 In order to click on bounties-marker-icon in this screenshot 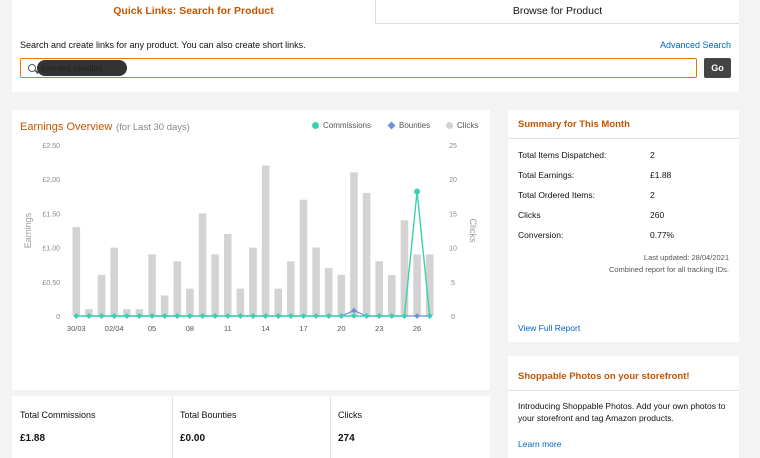, I will do `click(391, 125)`.